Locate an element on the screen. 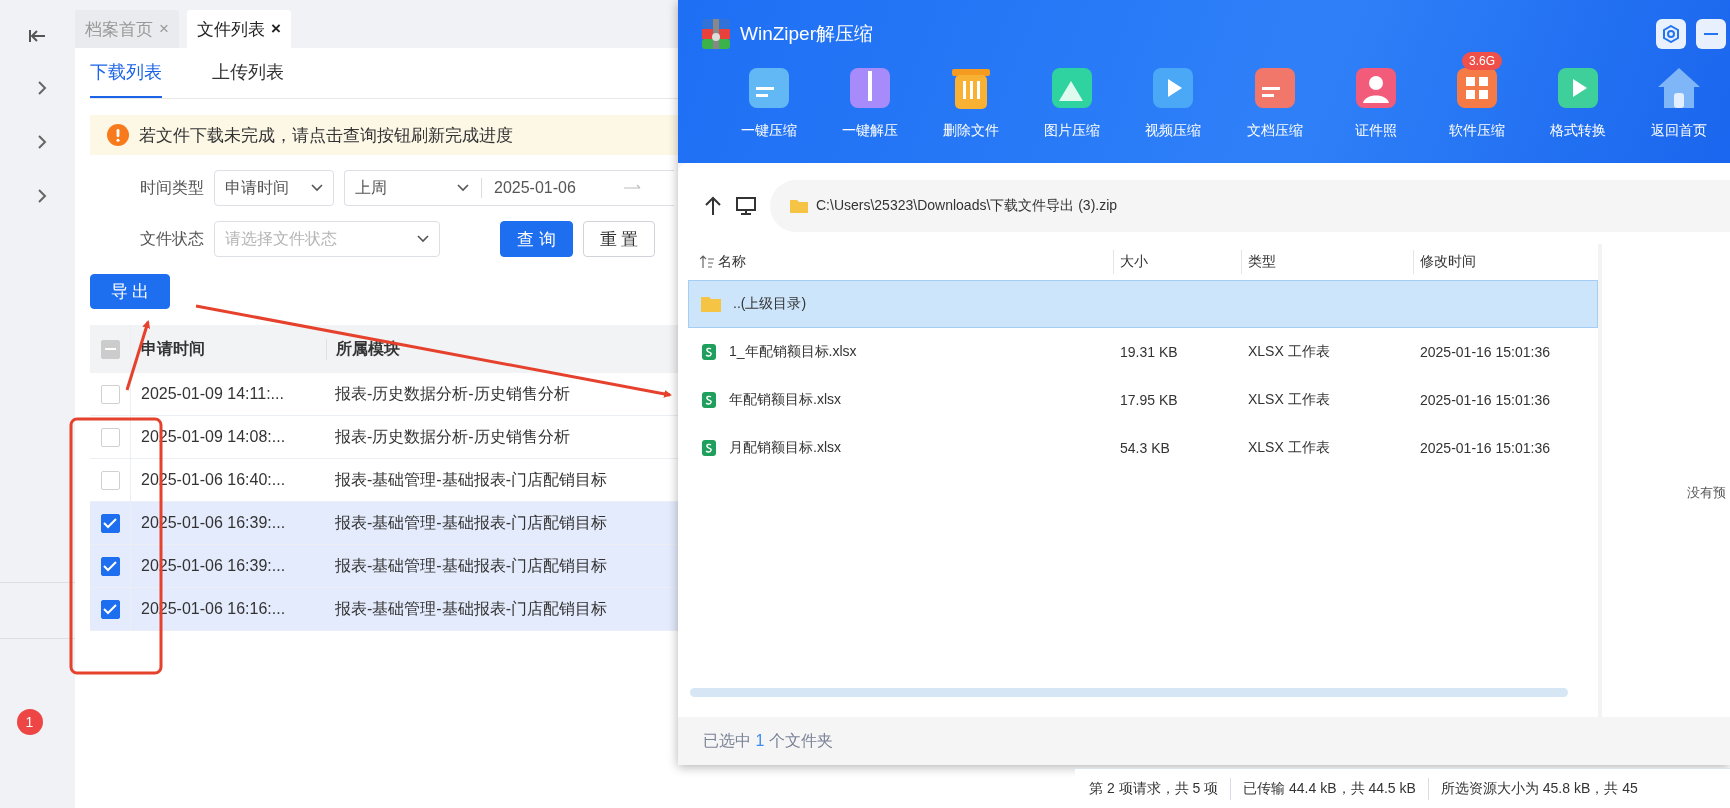 This screenshot has height=808, width=1730. query-button: 查 询 is located at coordinates (536, 239).